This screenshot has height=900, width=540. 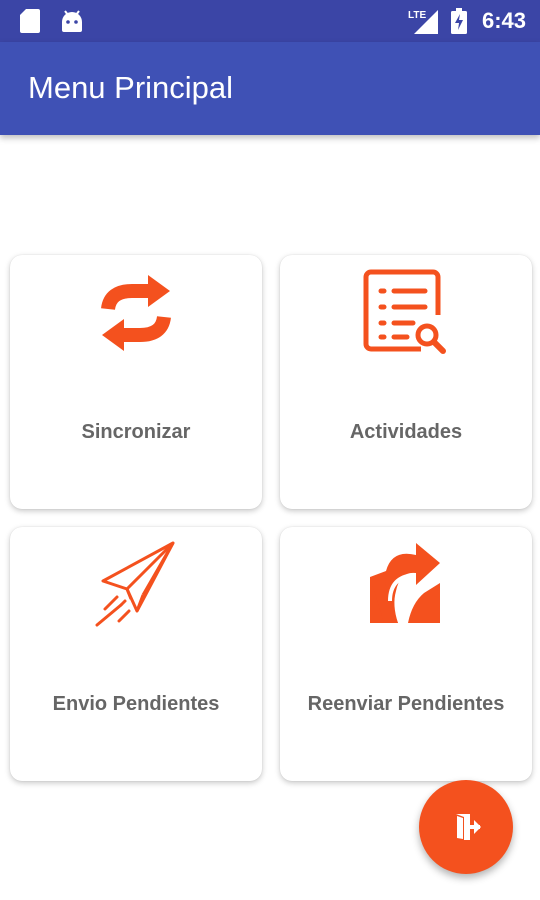 What do you see at coordinates (417, 15) in the screenshot?
I see `svg-text: LTE` at bounding box center [417, 15].